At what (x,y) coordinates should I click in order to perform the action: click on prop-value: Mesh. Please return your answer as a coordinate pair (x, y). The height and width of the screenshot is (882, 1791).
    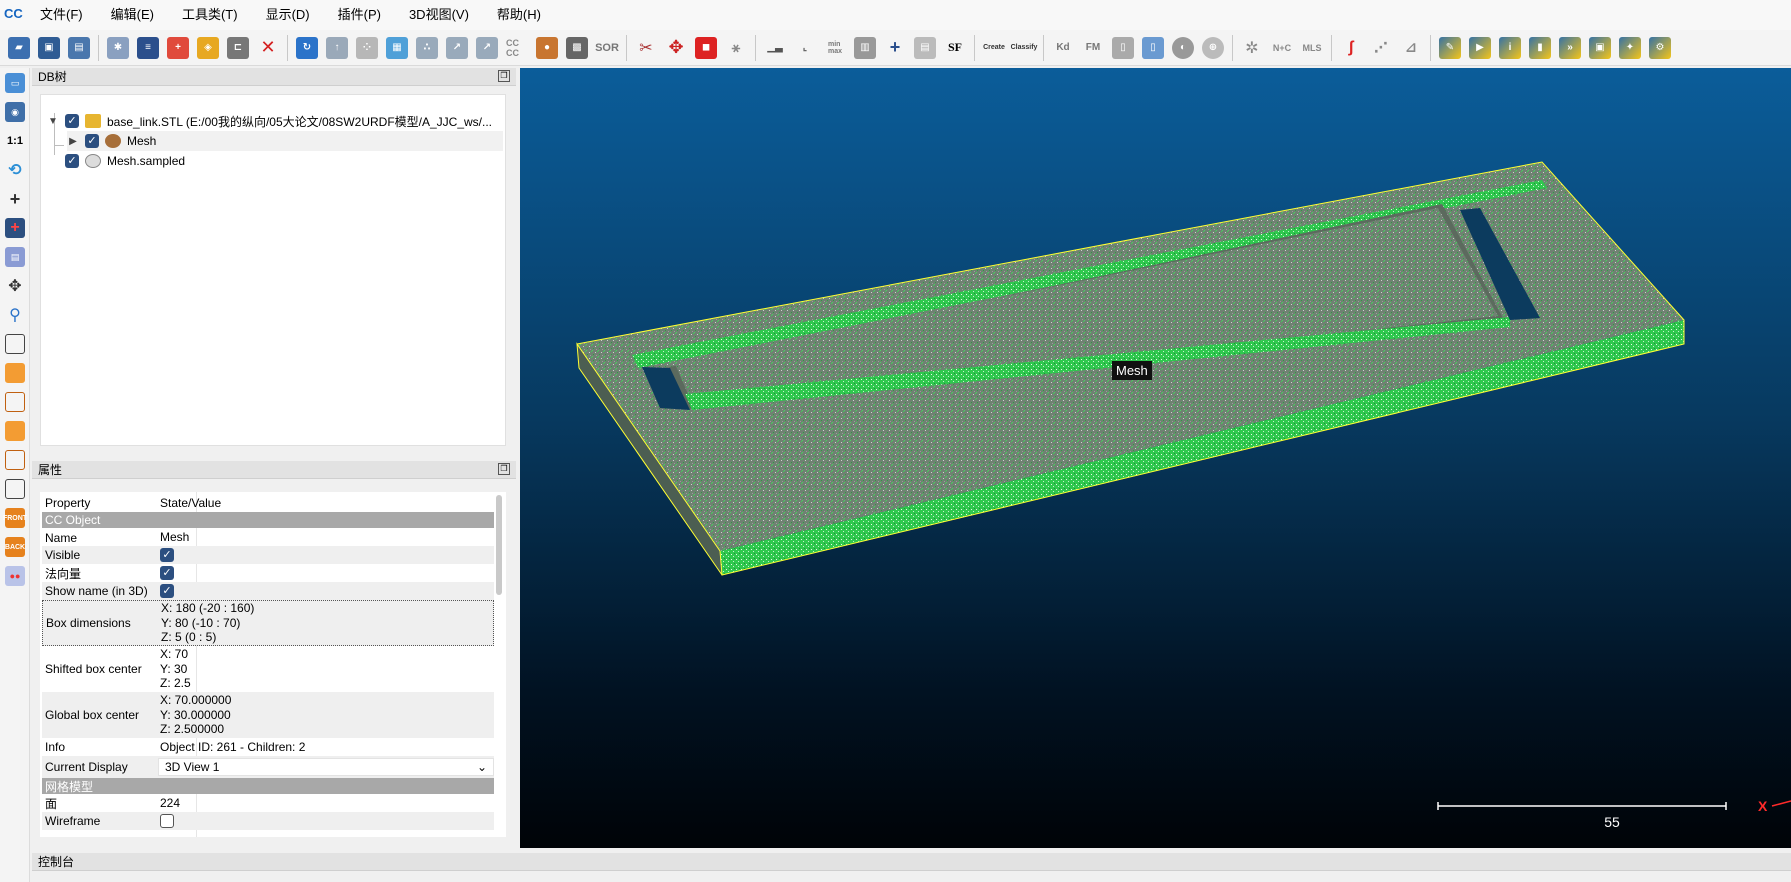
    Looking at the image, I should click on (325, 537).